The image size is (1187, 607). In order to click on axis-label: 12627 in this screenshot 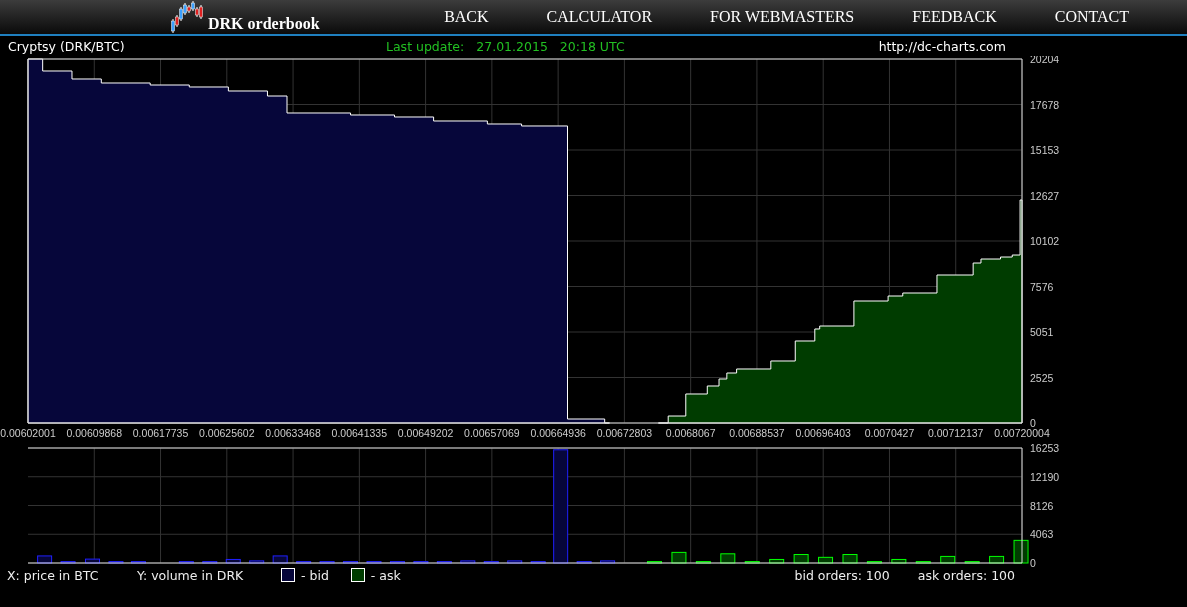, I will do `click(1045, 195)`.